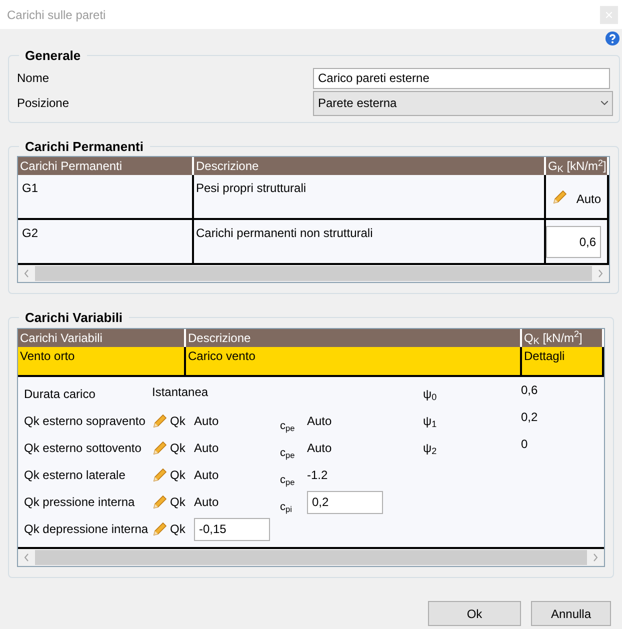  Describe the element at coordinates (60, 394) in the screenshot. I see `detail-label: Durata carico` at that location.